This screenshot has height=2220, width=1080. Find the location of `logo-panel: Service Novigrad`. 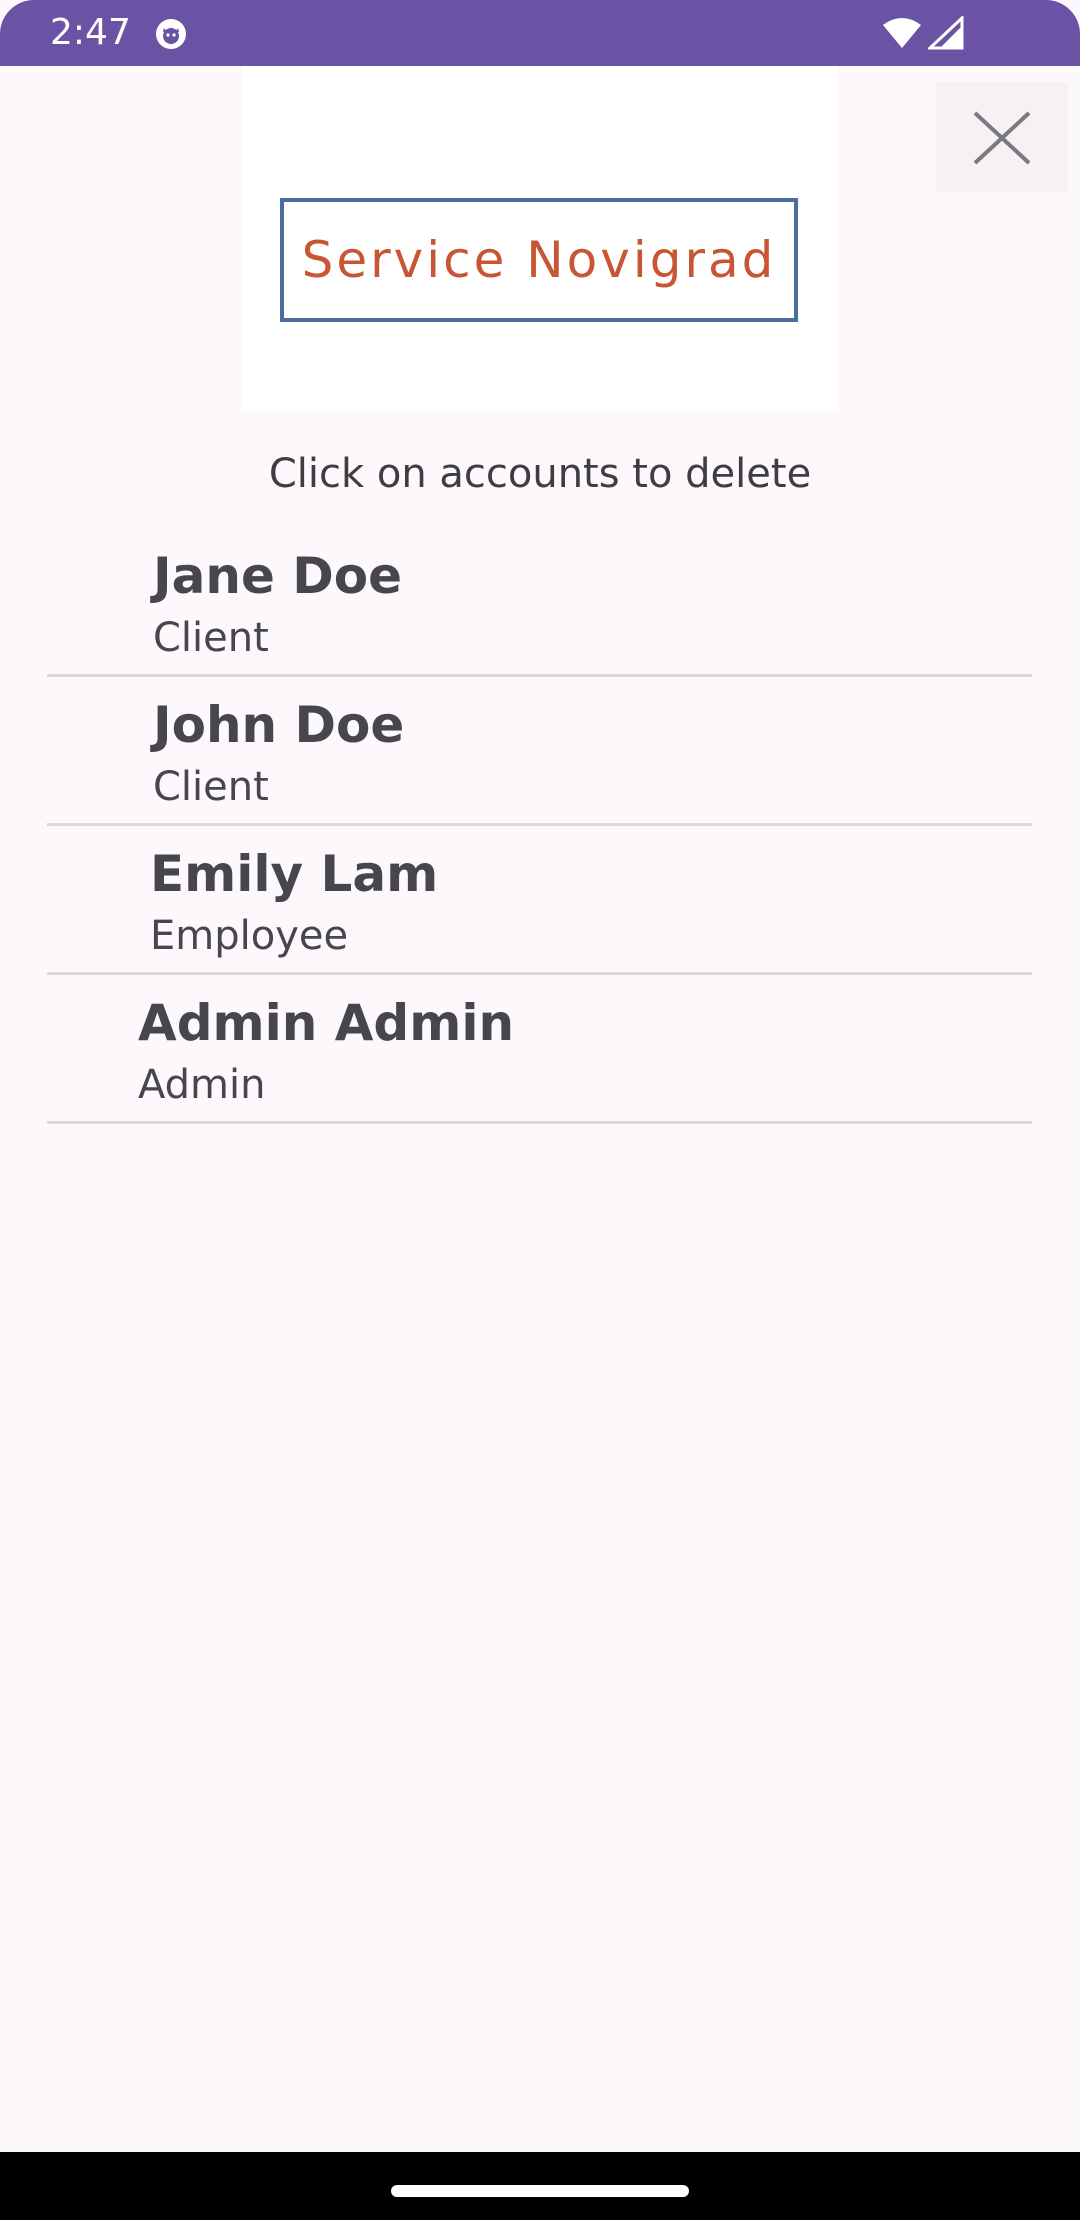

logo-panel: Service Novigrad is located at coordinates (540, 238).